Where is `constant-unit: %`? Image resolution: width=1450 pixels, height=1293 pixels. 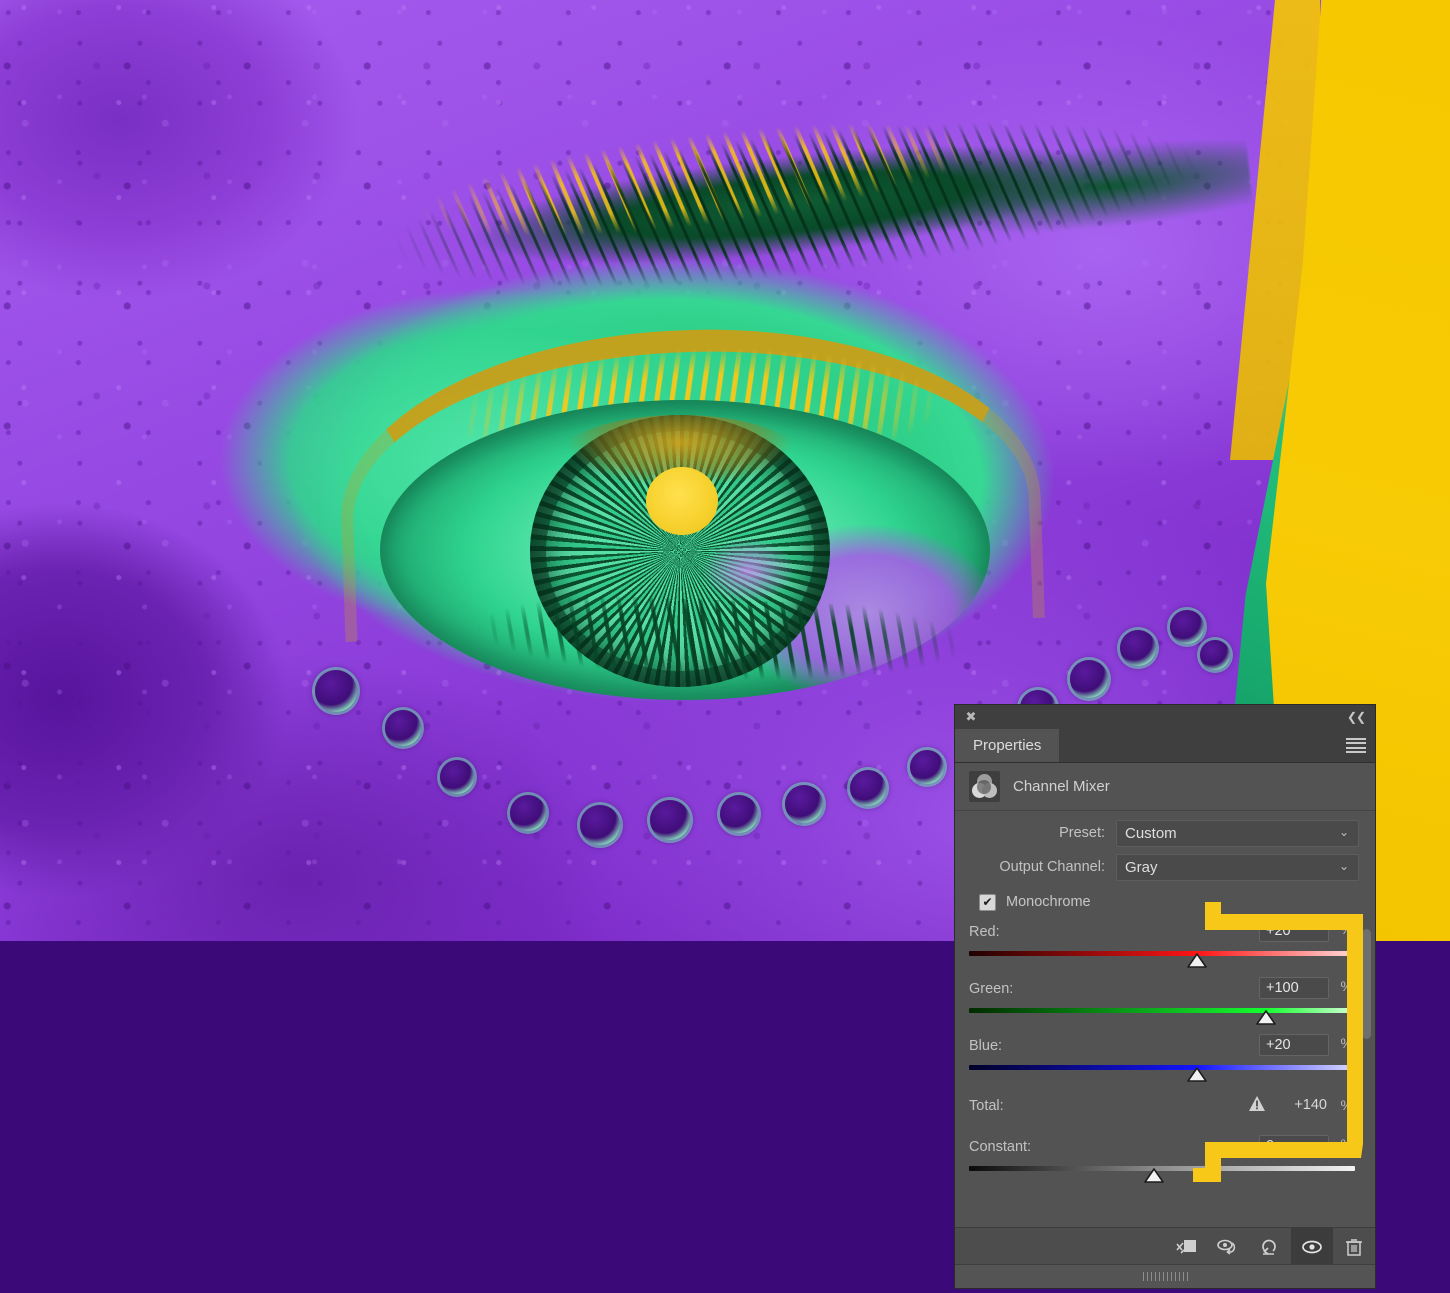
constant-unit: % is located at coordinates (1346, 1144).